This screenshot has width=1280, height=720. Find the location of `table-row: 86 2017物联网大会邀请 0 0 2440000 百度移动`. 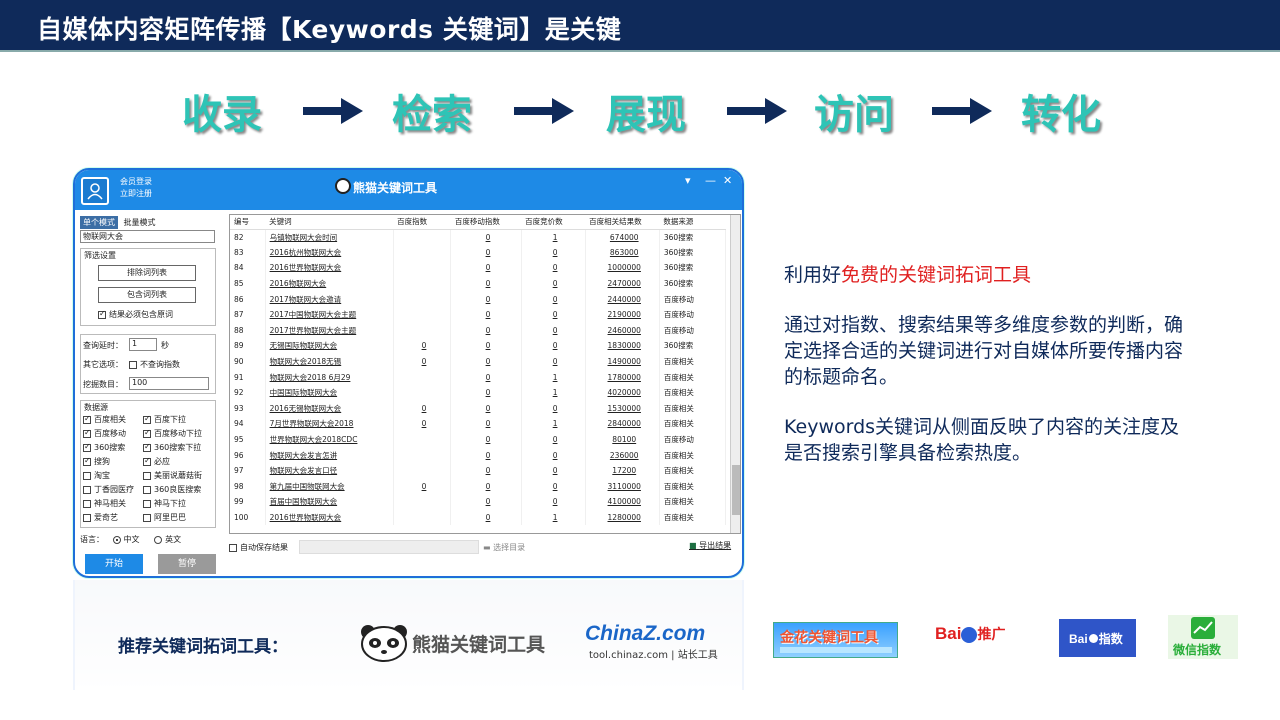

table-row: 86 2017物联网大会邀请 0 0 2440000 百度移动 is located at coordinates (478, 299).